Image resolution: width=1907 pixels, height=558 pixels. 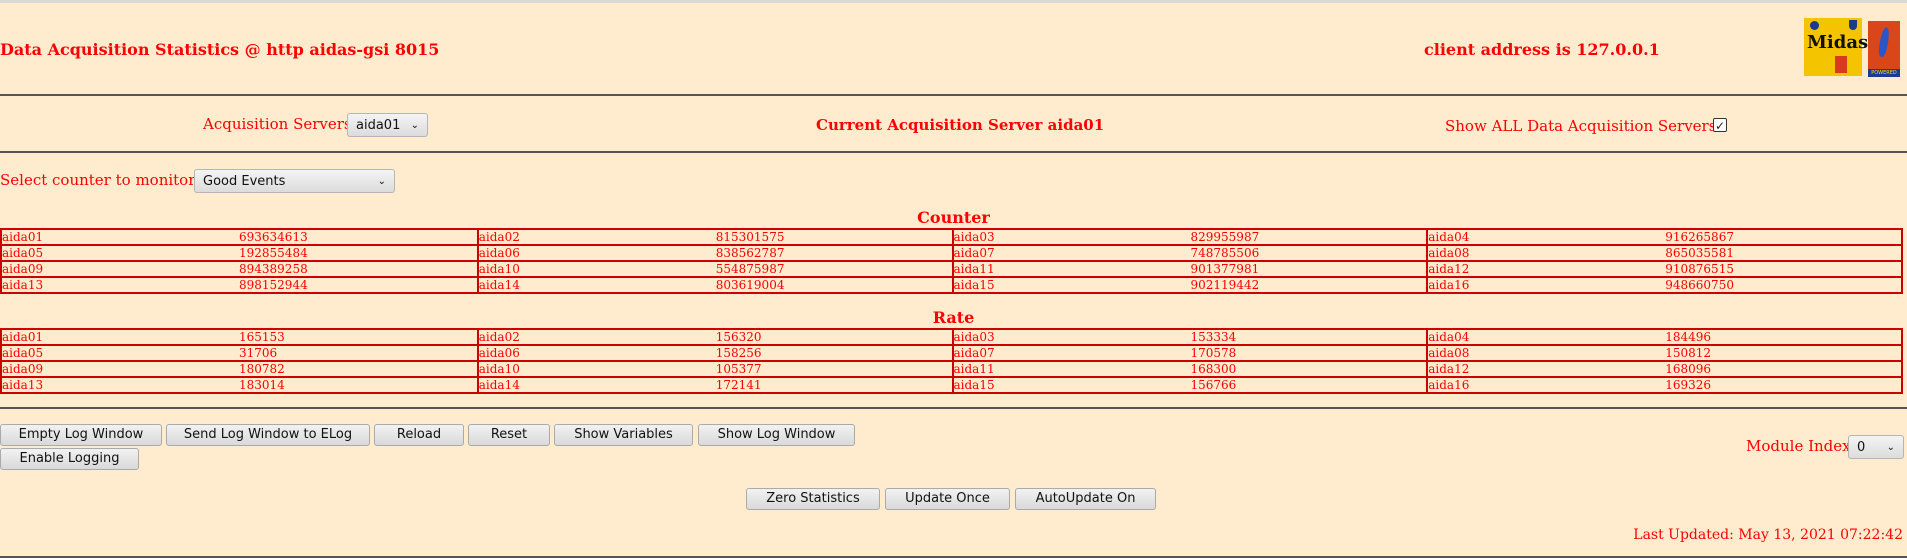 I want to click on server-value: 180782, so click(x=262, y=369).